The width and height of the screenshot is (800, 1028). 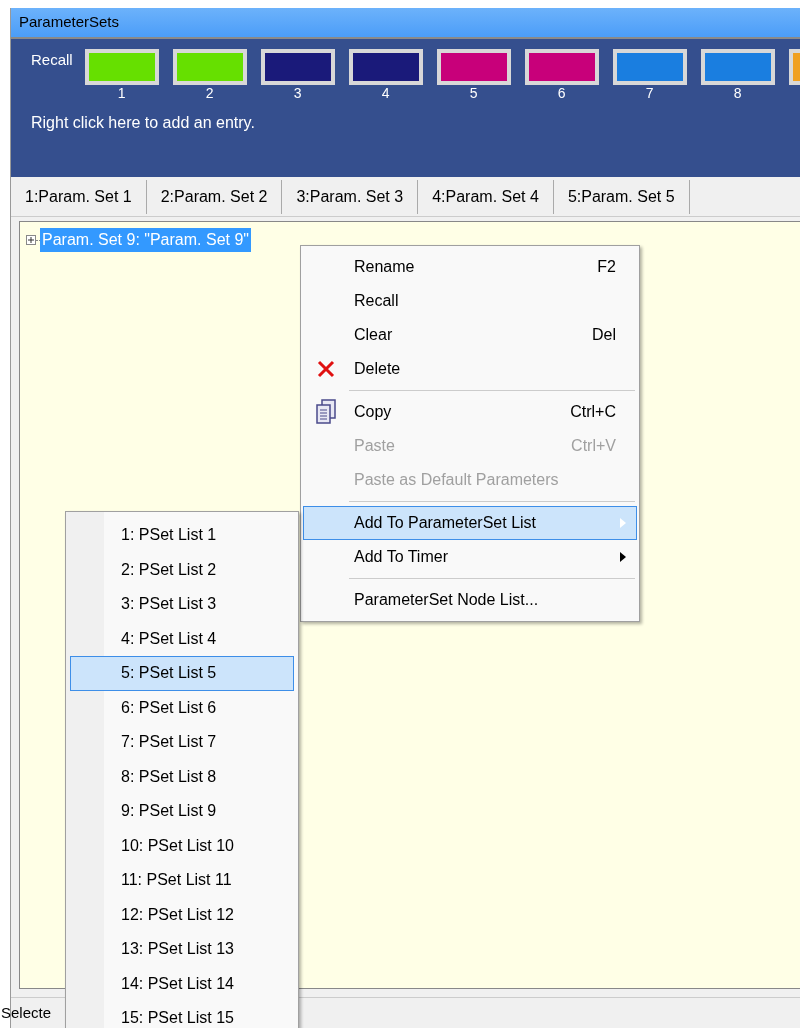 What do you see at coordinates (326, 412) in the screenshot?
I see `copy-icon` at bounding box center [326, 412].